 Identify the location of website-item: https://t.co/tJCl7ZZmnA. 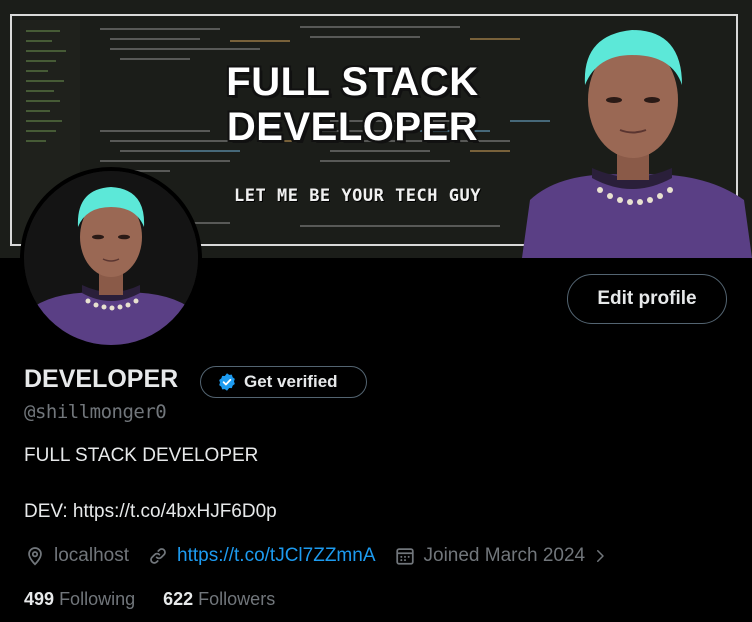
(261, 556).